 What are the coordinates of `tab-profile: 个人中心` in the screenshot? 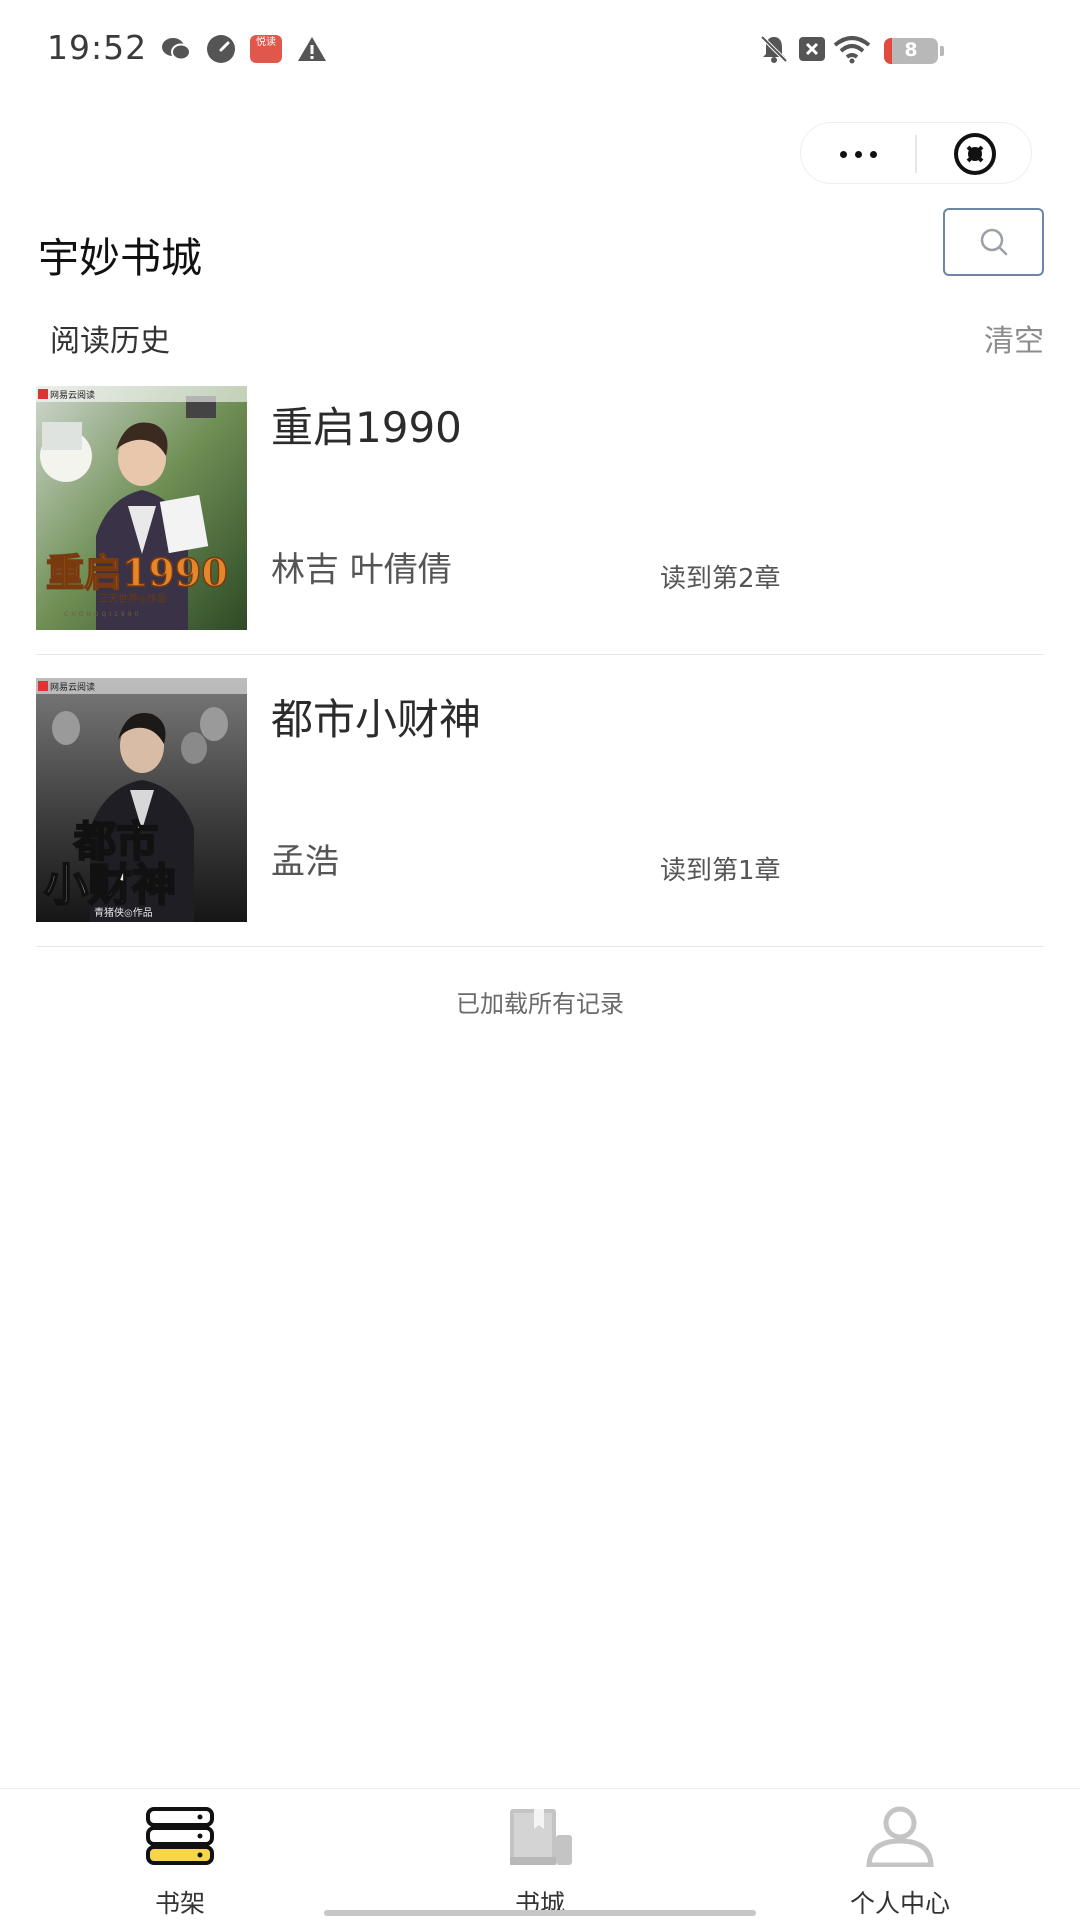 It's located at (900, 1854).